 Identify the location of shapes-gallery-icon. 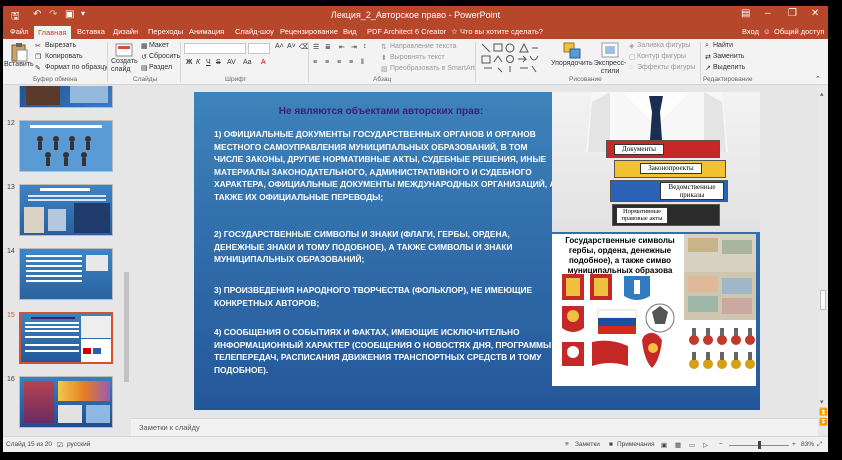
(510, 58).